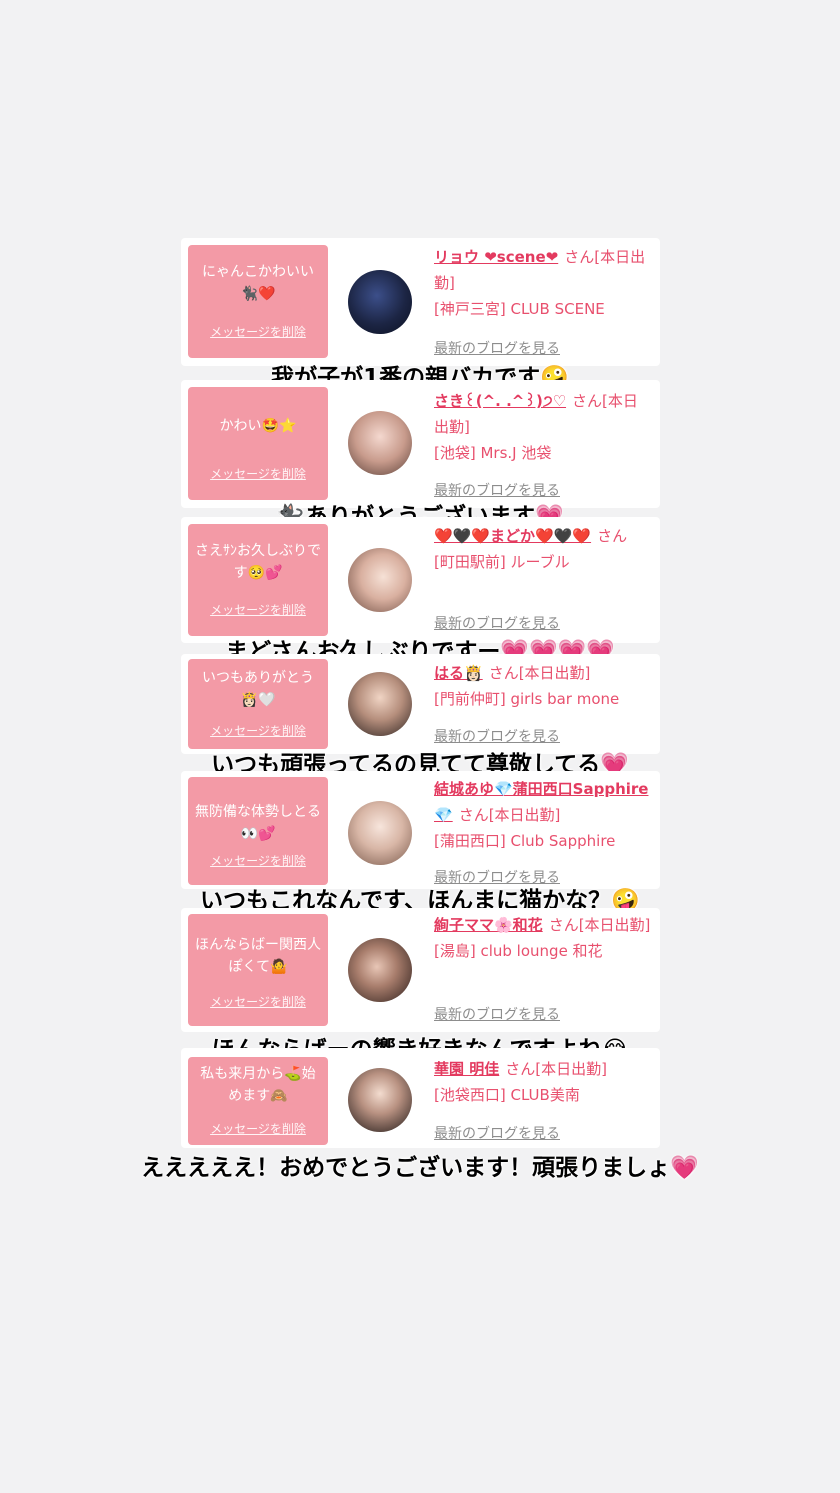 The image size is (840, 1493). What do you see at coordinates (512, 536) in the screenshot?
I see `cast-name-link: ❤️🖤❤️まどか❤️🖤❤️` at bounding box center [512, 536].